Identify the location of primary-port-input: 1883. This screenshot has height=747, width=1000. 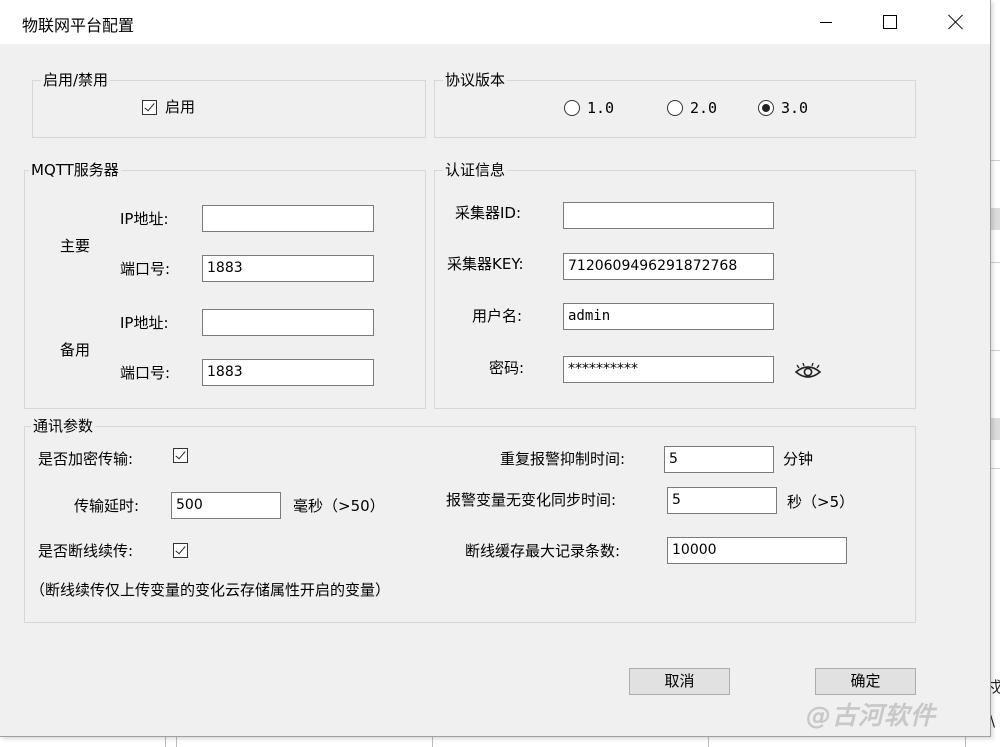
(288, 268).